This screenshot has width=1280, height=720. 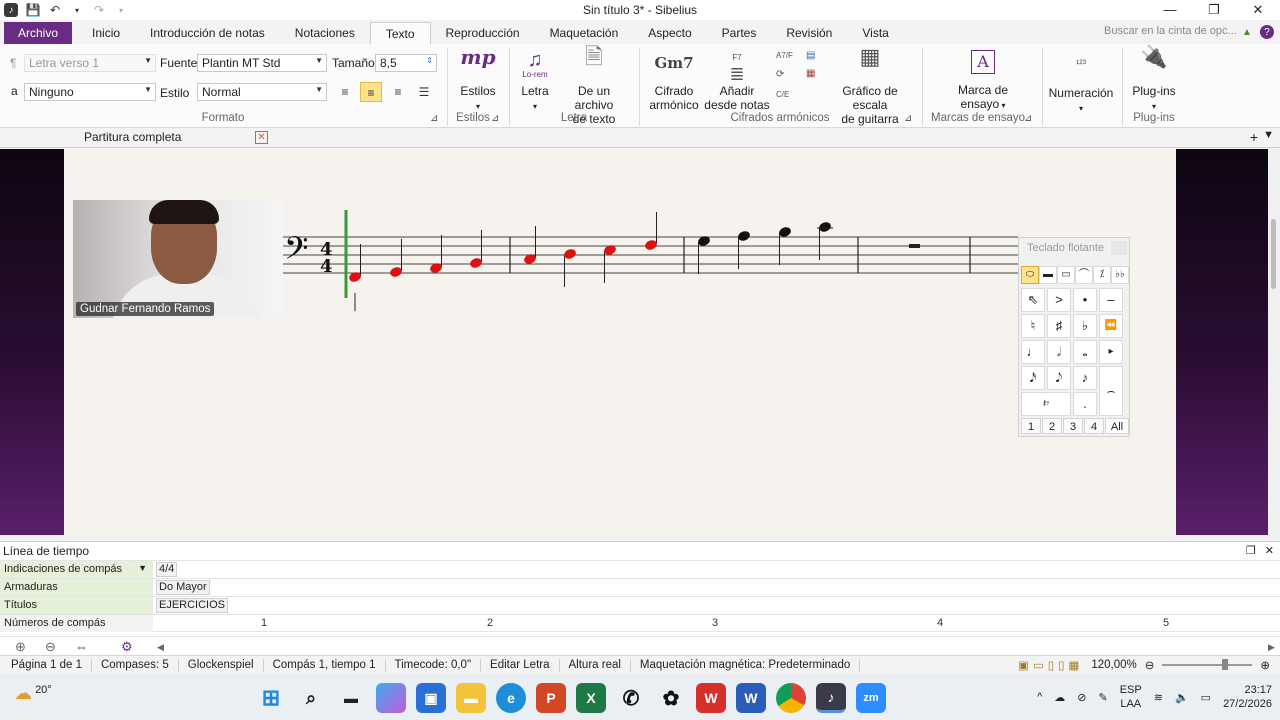 What do you see at coordinates (1131, 697) in the screenshot?
I see `language-indicator: ESP LAA` at bounding box center [1131, 697].